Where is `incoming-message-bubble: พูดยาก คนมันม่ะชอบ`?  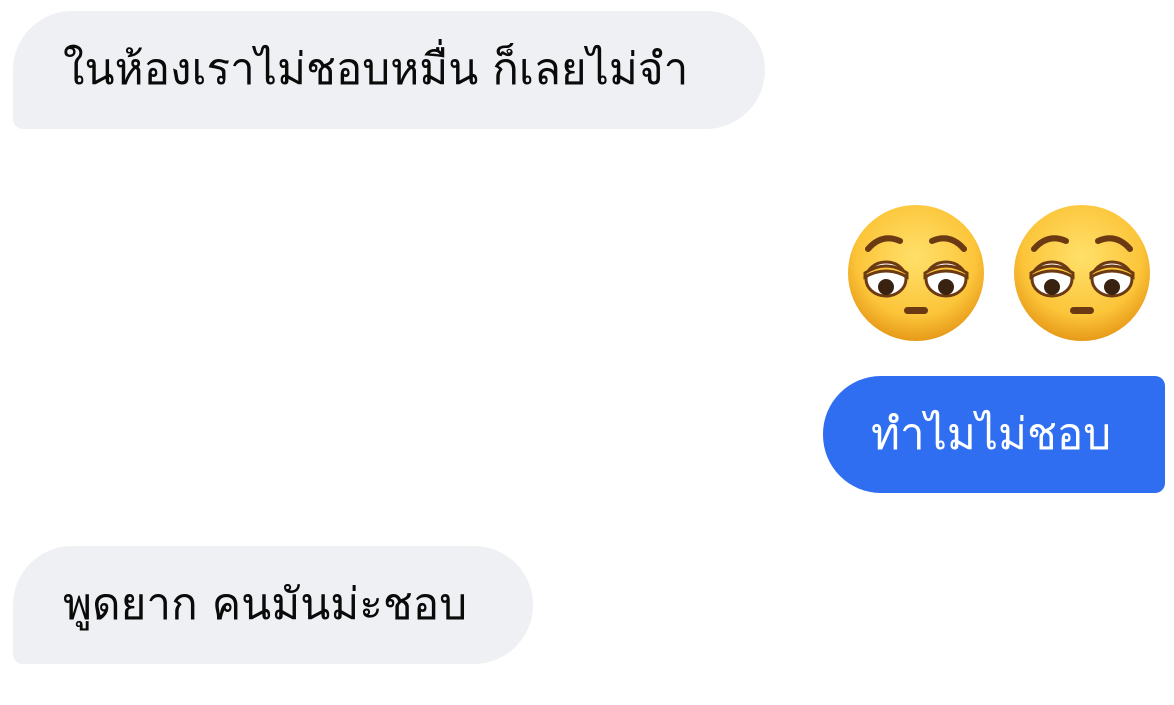 incoming-message-bubble: พูดยาก คนมันม่ะชอบ is located at coordinates (273, 605).